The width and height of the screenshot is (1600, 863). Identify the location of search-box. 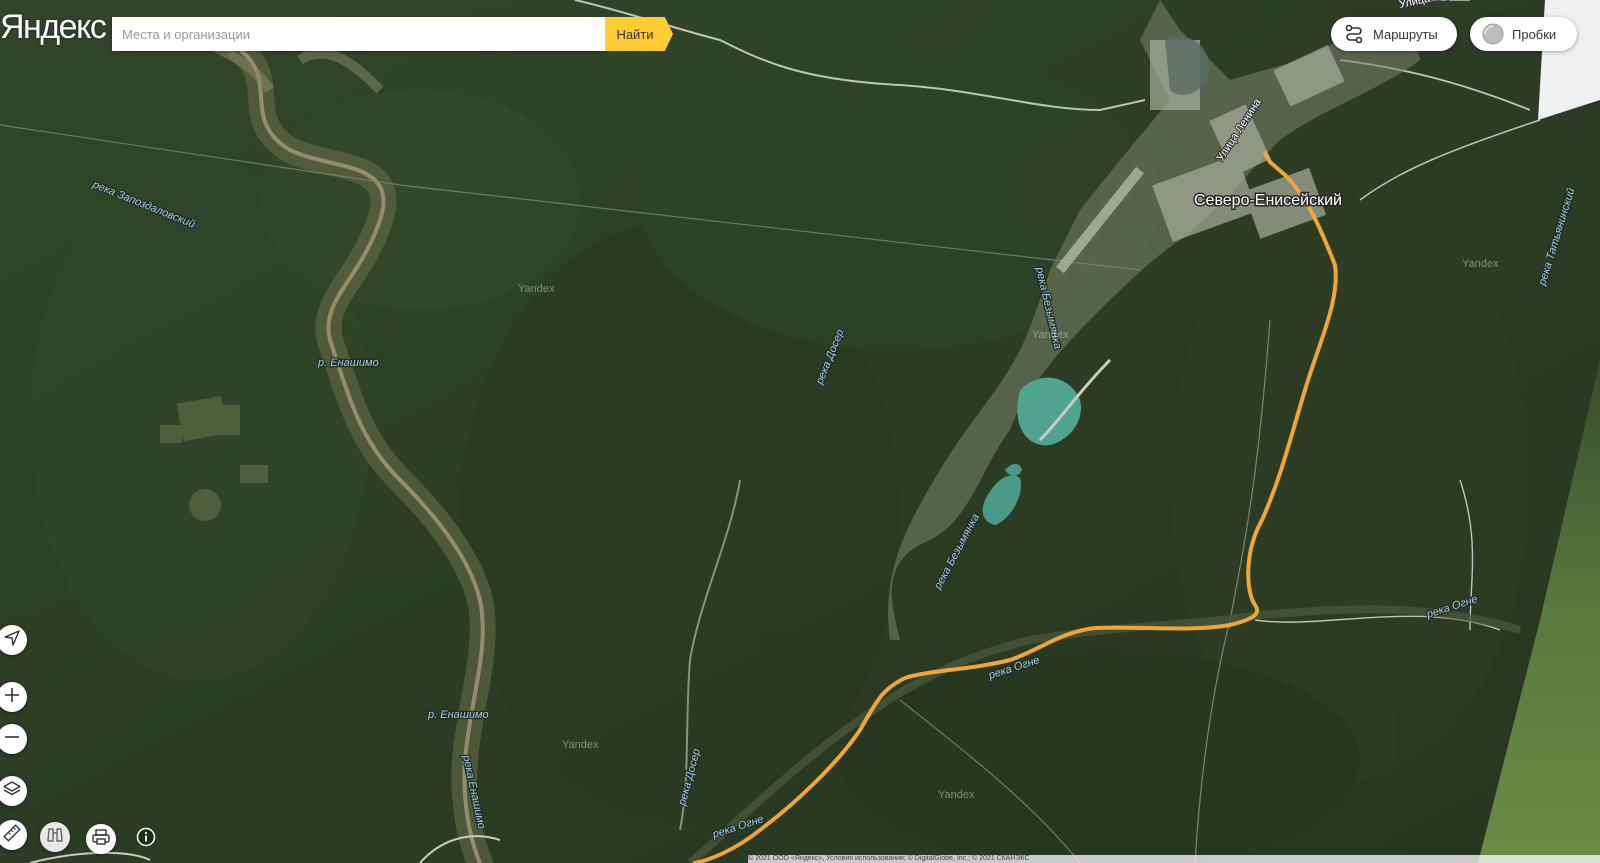
(358, 34).